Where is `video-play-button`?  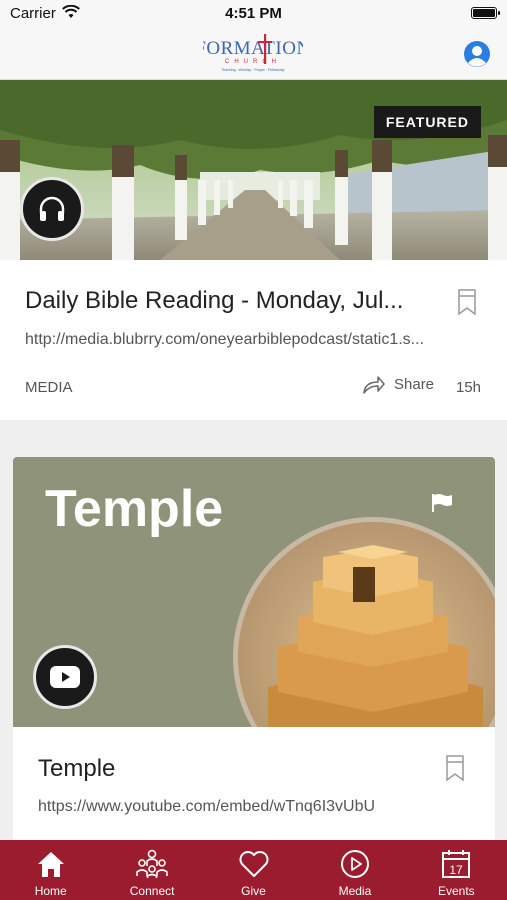 video-play-button is located at coordinates (65, 677).